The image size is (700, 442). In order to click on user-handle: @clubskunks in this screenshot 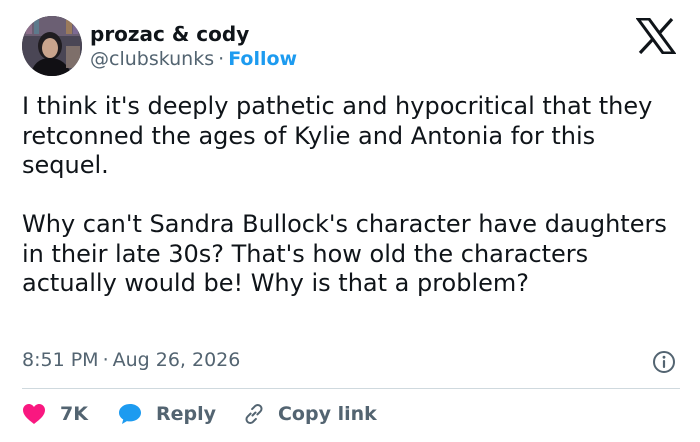, I will do `click(152, 59)`.